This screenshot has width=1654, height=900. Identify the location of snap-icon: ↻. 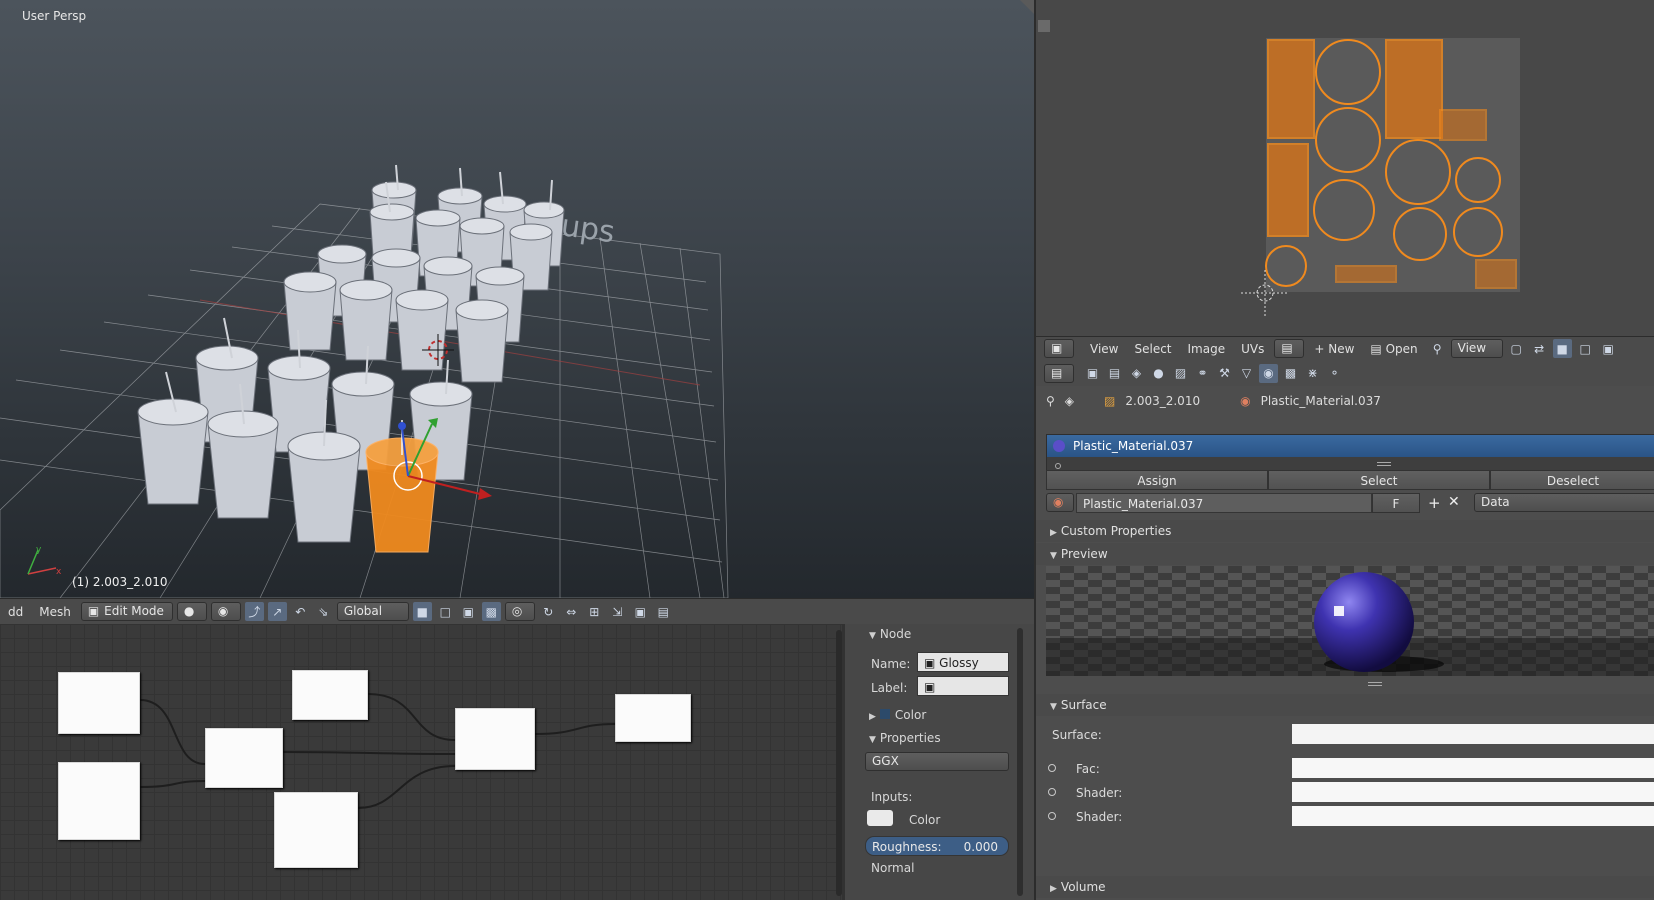
(548, 611).